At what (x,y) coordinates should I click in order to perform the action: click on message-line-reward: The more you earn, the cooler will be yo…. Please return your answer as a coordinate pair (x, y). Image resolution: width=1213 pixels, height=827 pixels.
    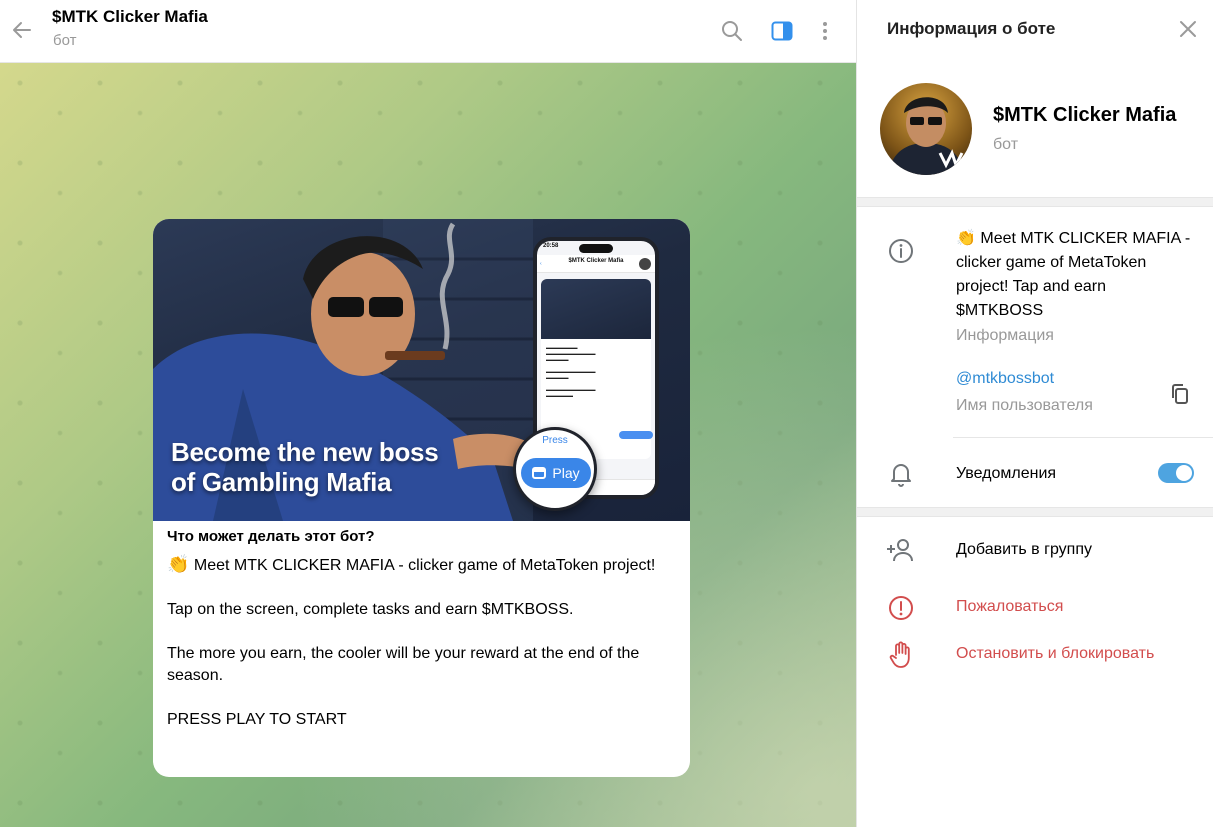
    Looking at the image, I should click on (403, 664).